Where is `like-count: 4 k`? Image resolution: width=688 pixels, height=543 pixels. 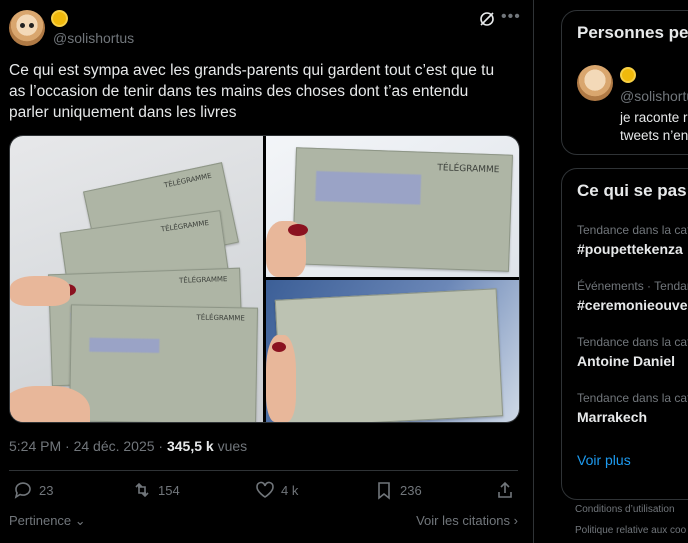
like-count: 4 k is located at coordinates (290, 490).